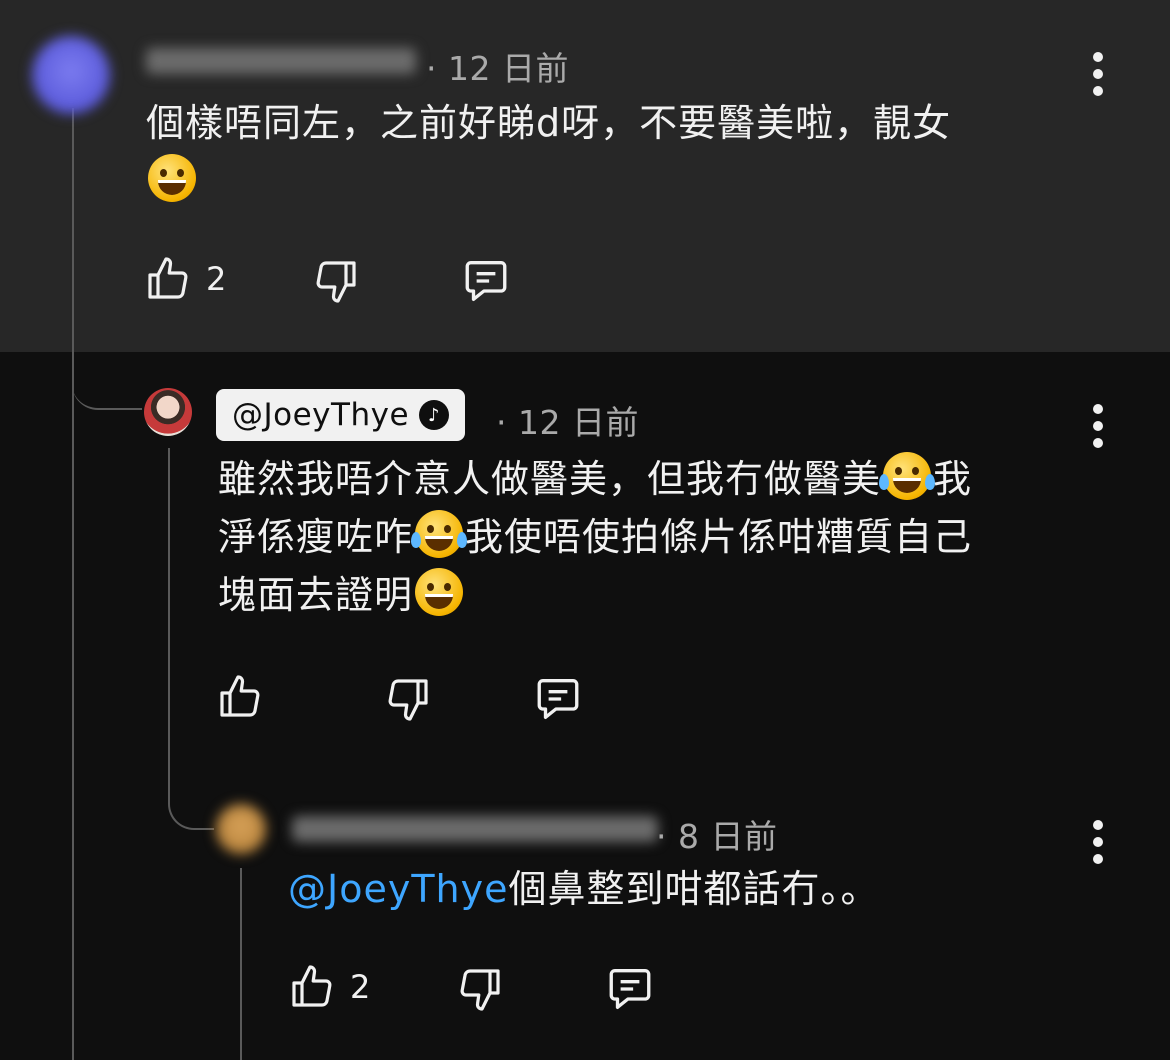 The image size is (1170, 1060). I want to click on reply-button-comment1, so click(486, 281).